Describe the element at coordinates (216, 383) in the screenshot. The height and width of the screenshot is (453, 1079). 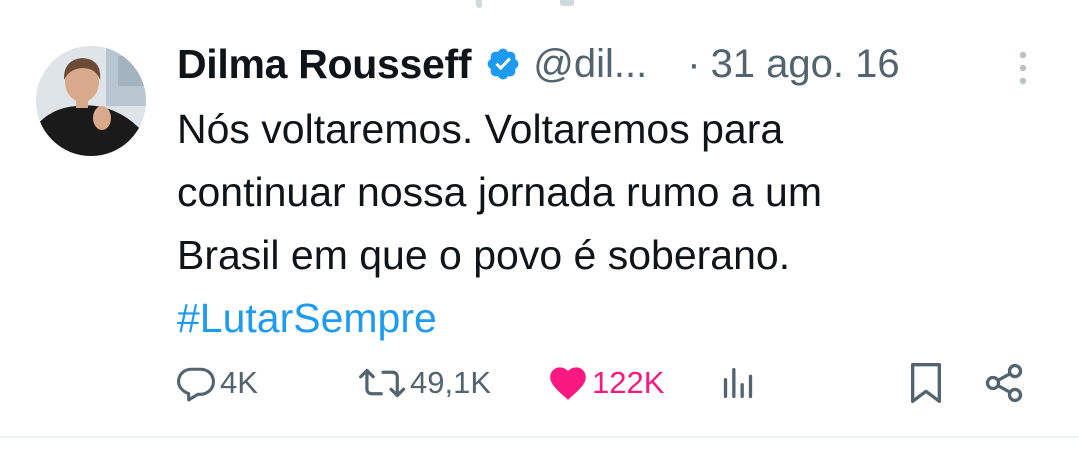
I see `reply-button: 4K` at that location.